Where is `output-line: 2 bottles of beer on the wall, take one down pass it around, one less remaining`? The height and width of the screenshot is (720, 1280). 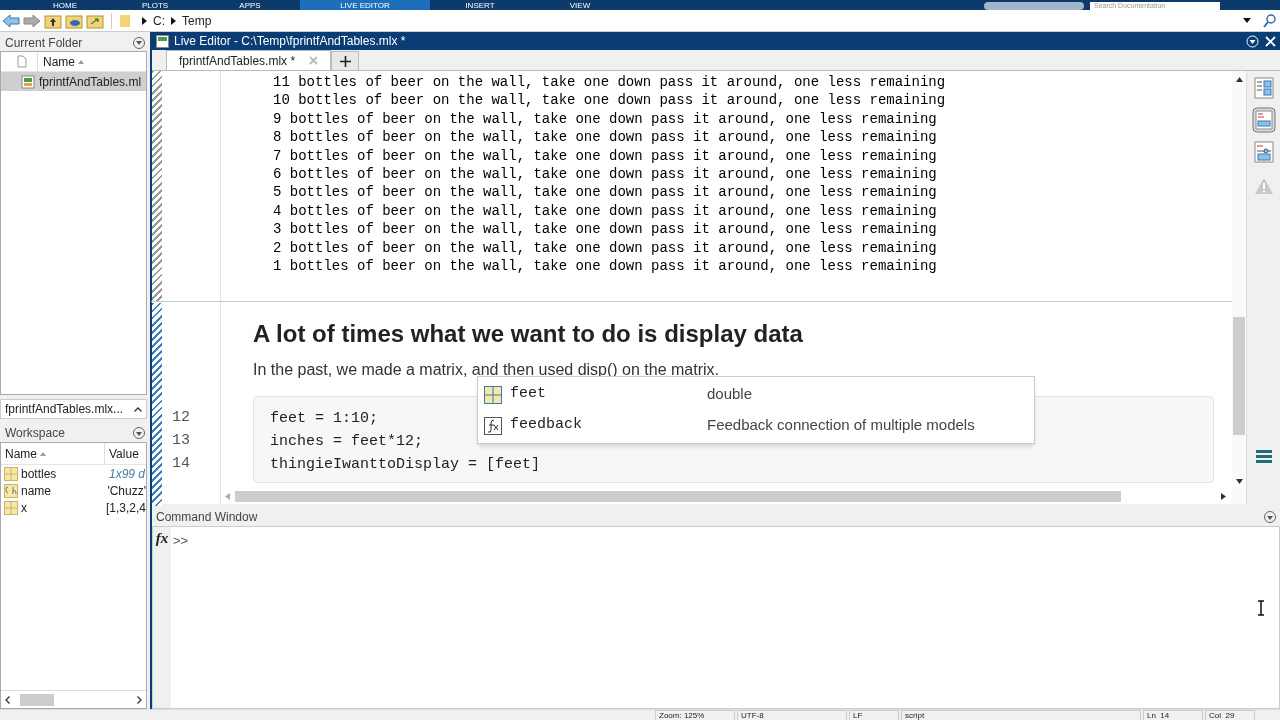
output-line: 2 bottles of beer on the wall, take one down pass it around, one less remaining is located at coordinates (605, 248).